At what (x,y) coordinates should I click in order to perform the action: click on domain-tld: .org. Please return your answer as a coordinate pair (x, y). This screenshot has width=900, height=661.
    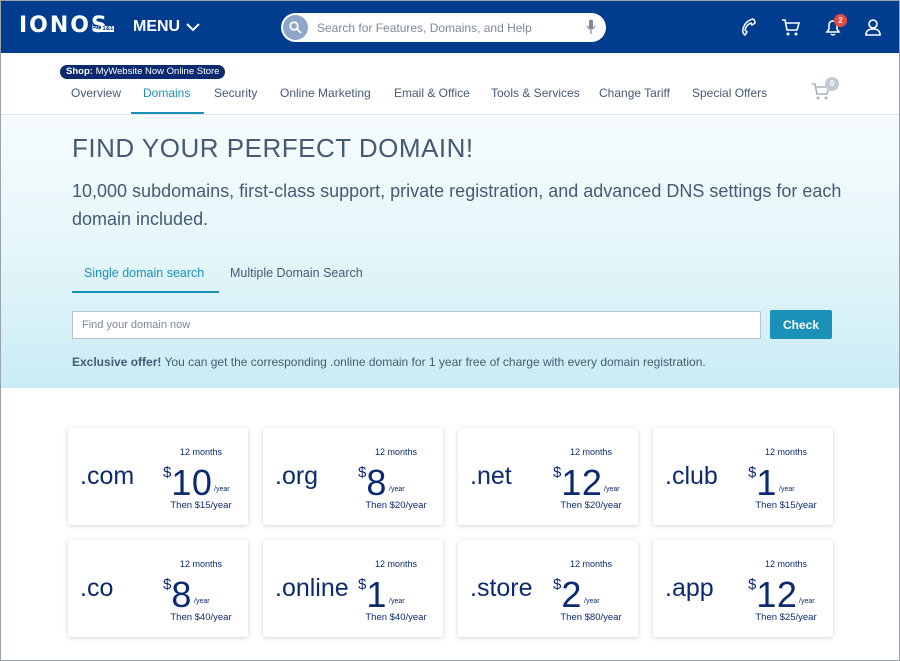
    Looking at the image, I should click on (297, 476).